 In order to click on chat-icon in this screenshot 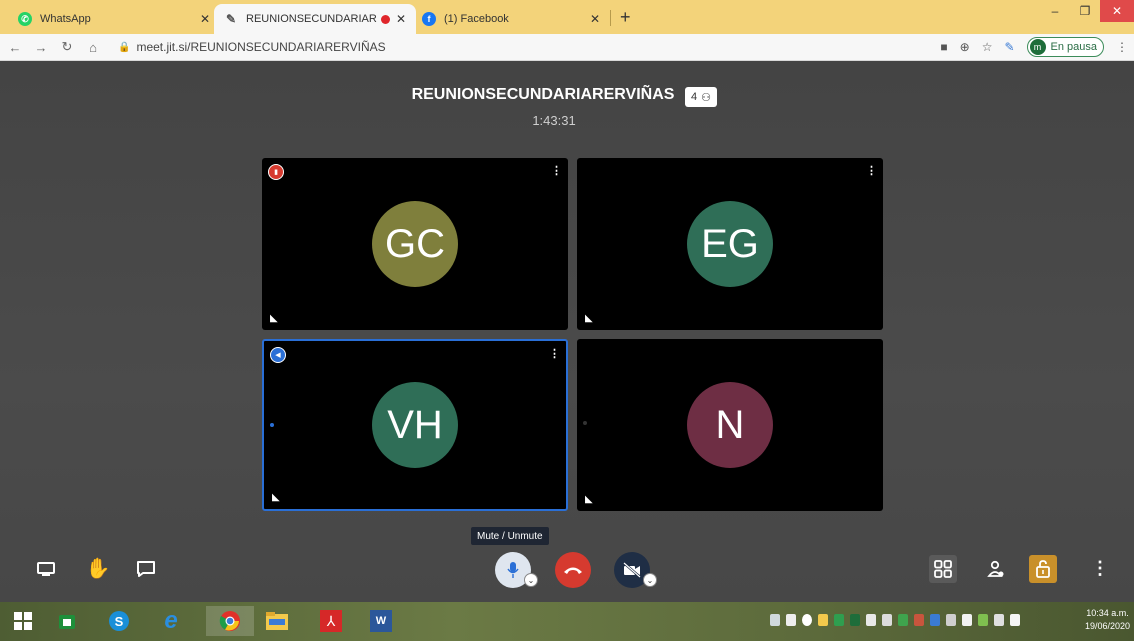, I will do `click(146, 569)`.